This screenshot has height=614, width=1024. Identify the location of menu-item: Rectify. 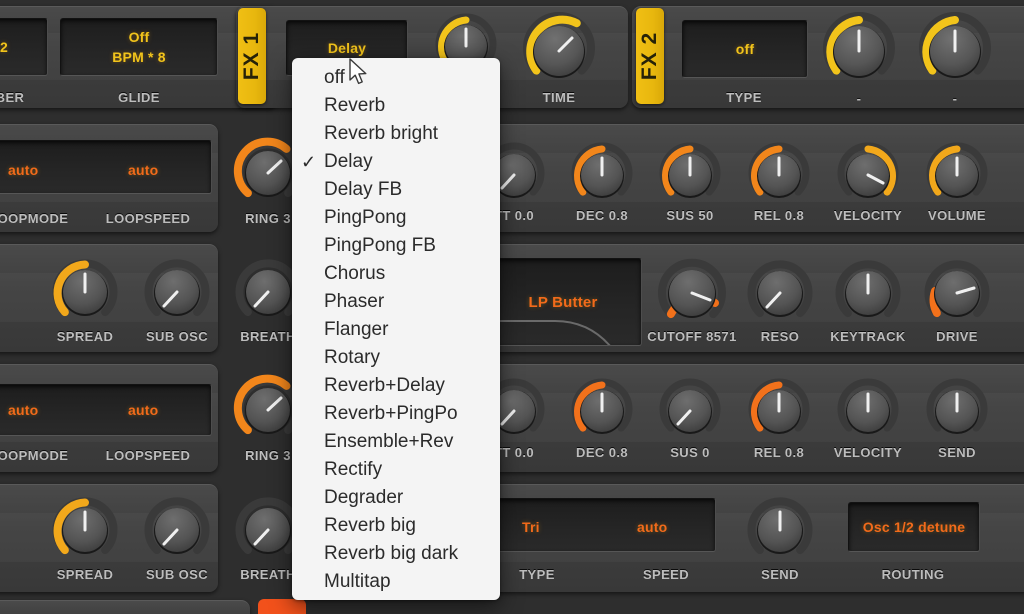
(396, 470).